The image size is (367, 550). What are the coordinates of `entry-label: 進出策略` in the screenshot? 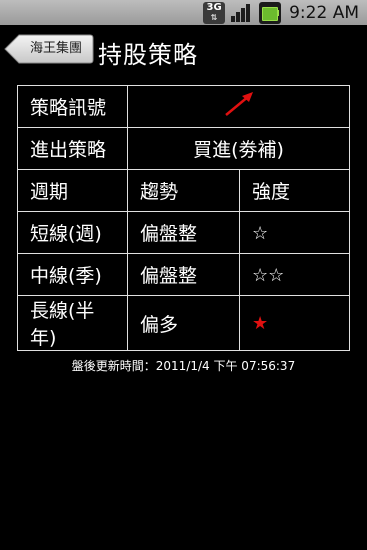 It's located at (72, 148).